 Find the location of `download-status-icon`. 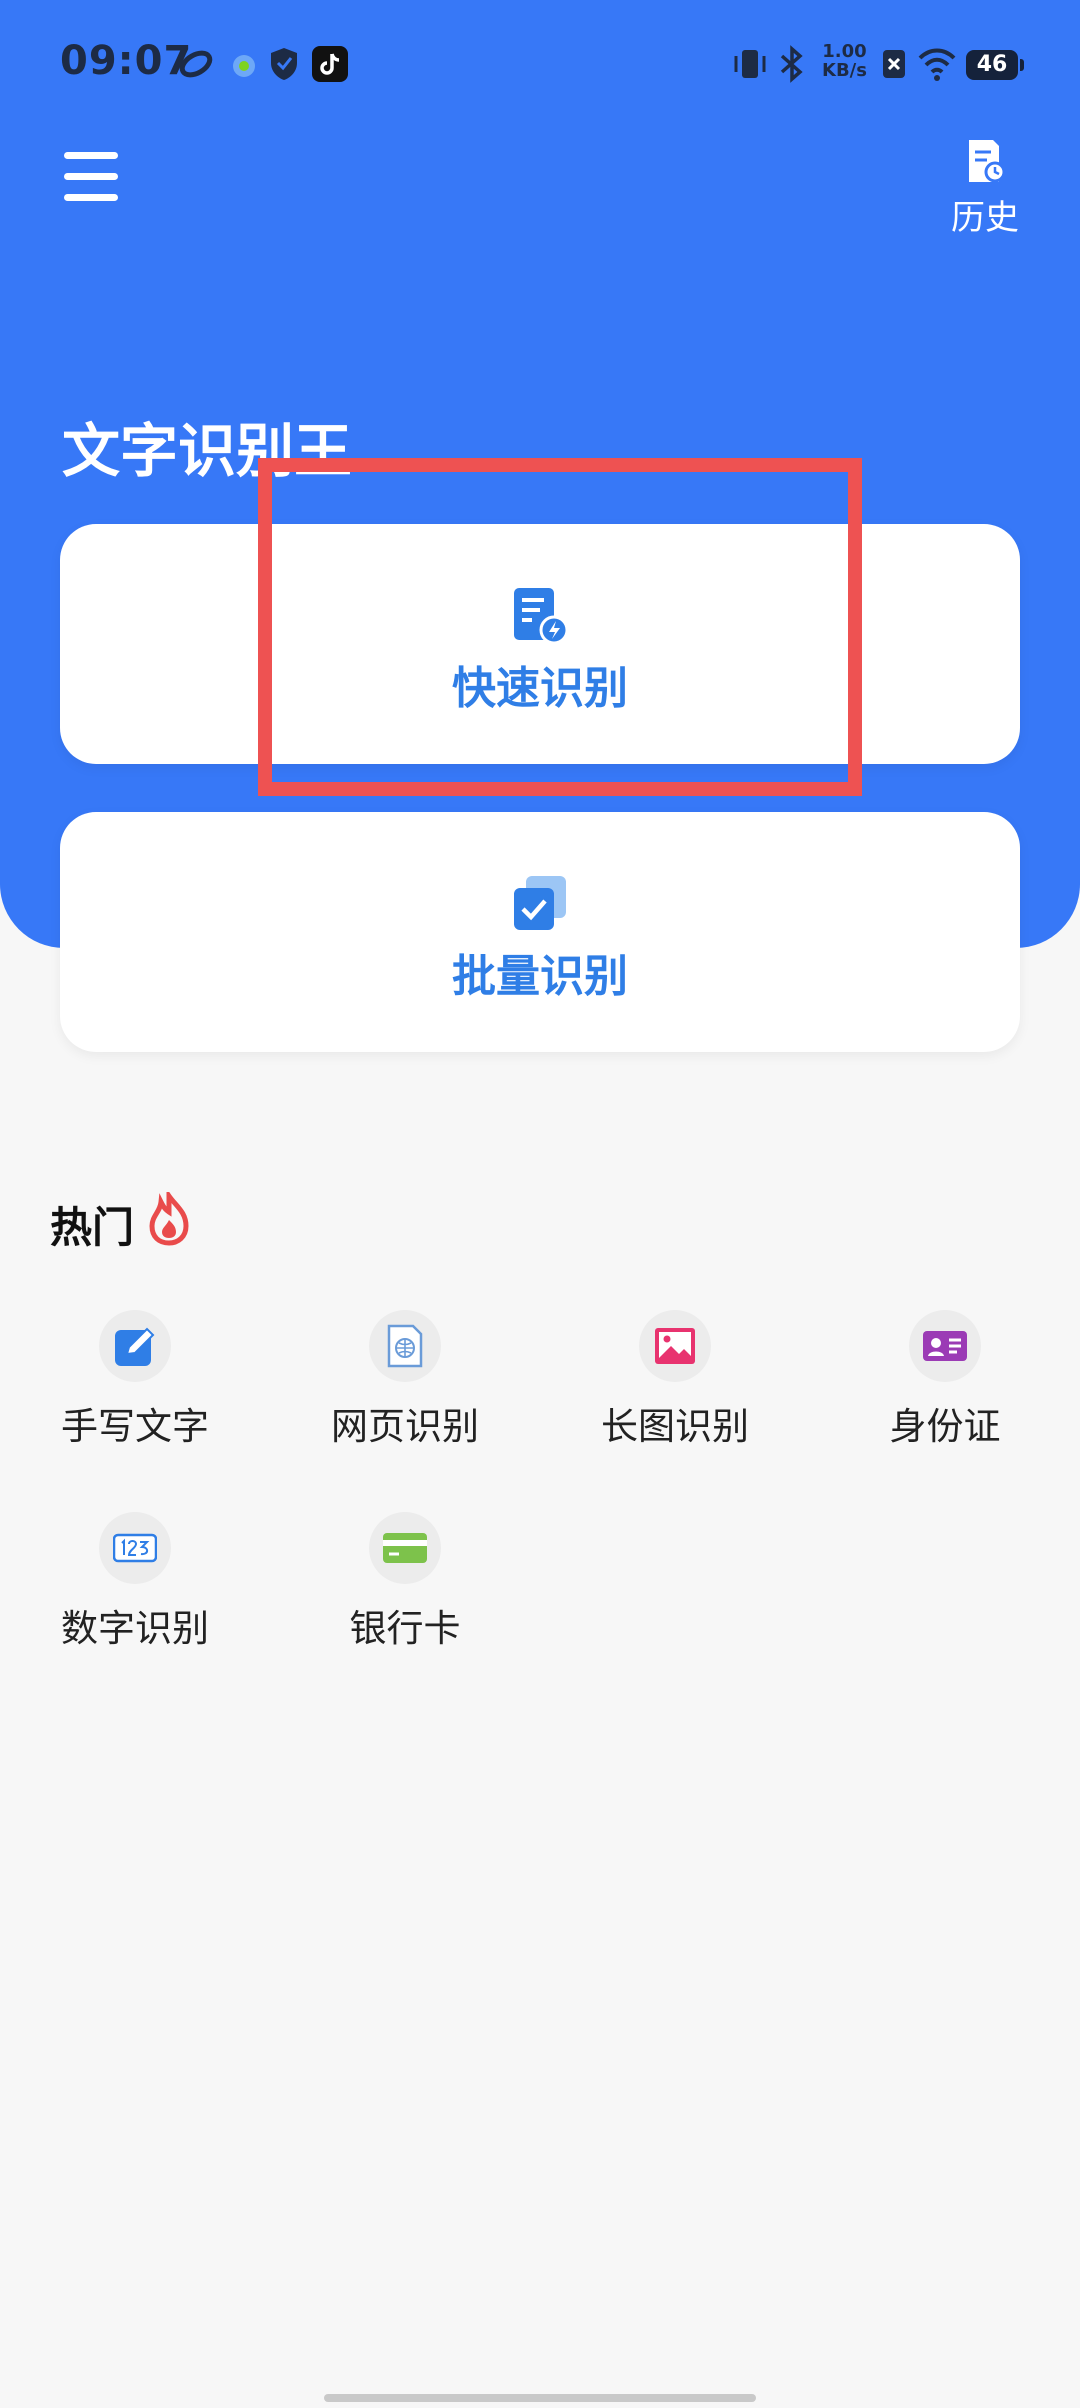

download-status-icon is located at coordinates (244, 66).